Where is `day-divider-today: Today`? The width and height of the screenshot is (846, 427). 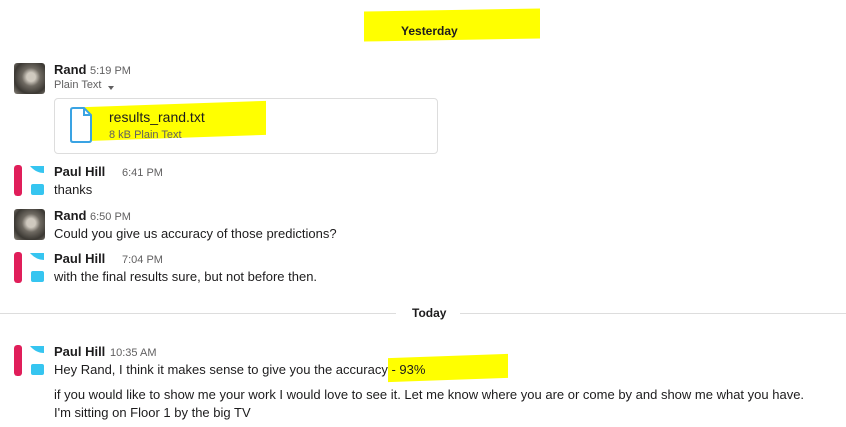 day-divider-today: Today is located at coordinates (429, 313).